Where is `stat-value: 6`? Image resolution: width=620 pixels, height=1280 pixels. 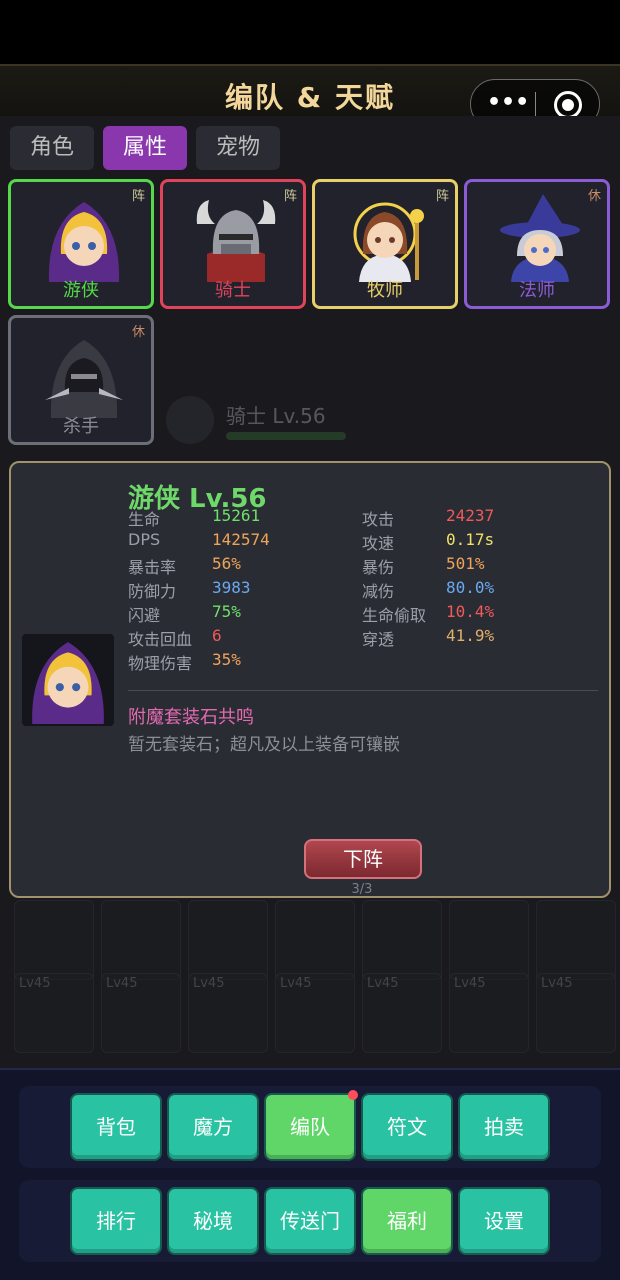
stat-value: 6 is located at coordinates (217, 635).